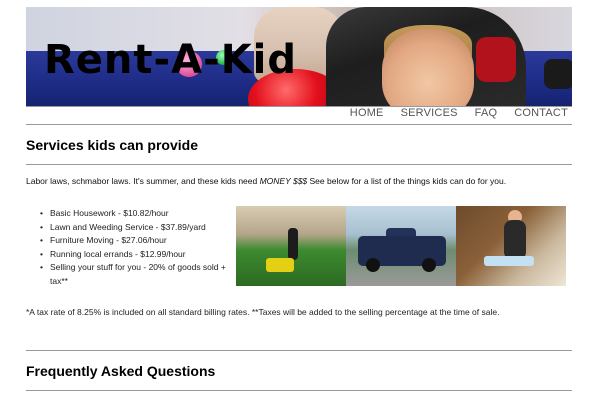 This screenshot has width=600, height=400. I want to click on nav-faq: FAQ, so click(486, 113).